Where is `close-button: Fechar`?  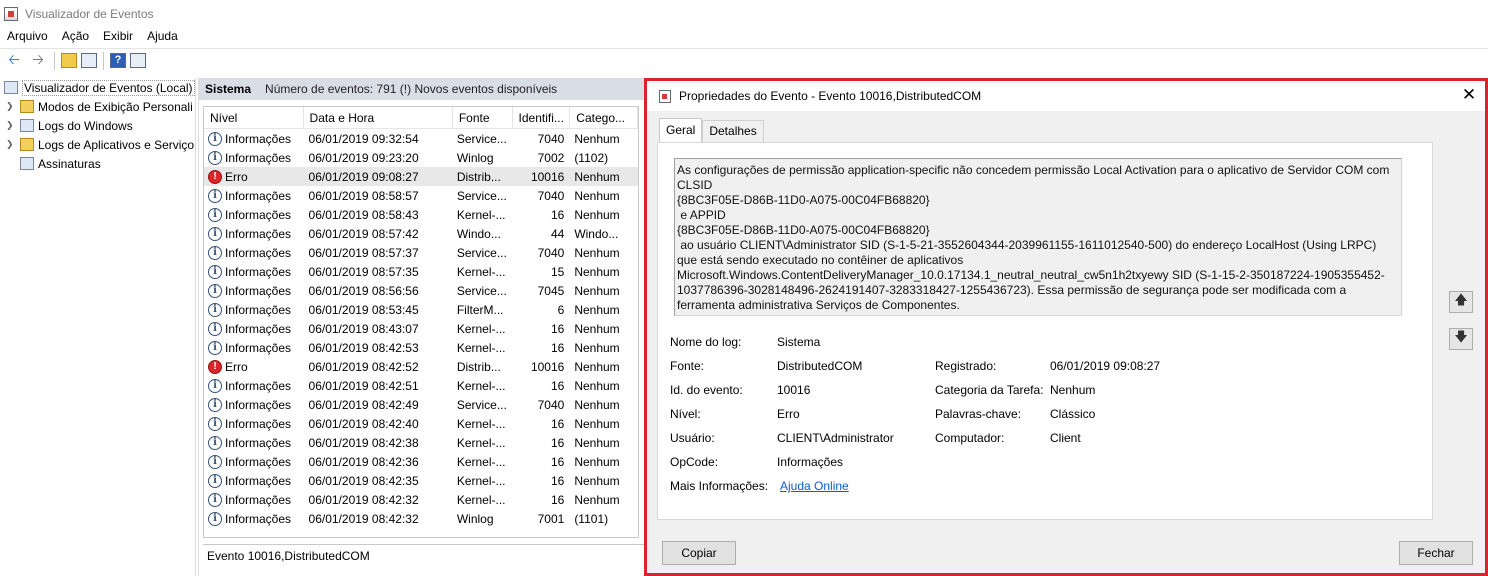
close-button: Fechar is located at coordinates (1436, 553).